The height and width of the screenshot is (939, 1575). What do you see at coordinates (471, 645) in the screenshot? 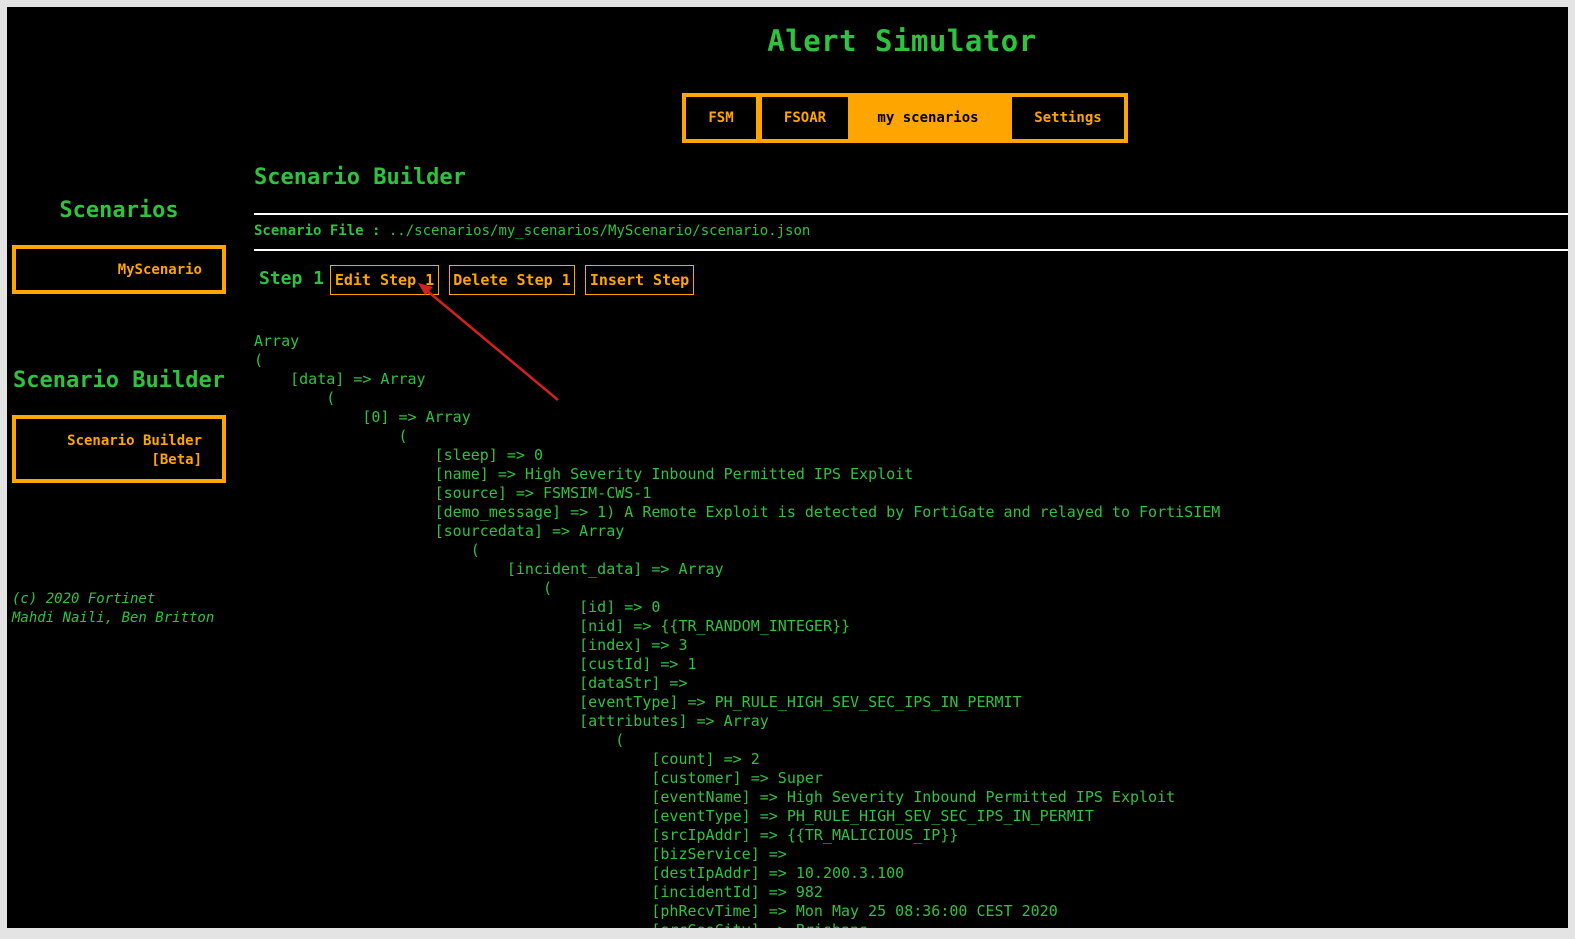
I see `code-line: [index] => 3` at bounding box center [471, 645].